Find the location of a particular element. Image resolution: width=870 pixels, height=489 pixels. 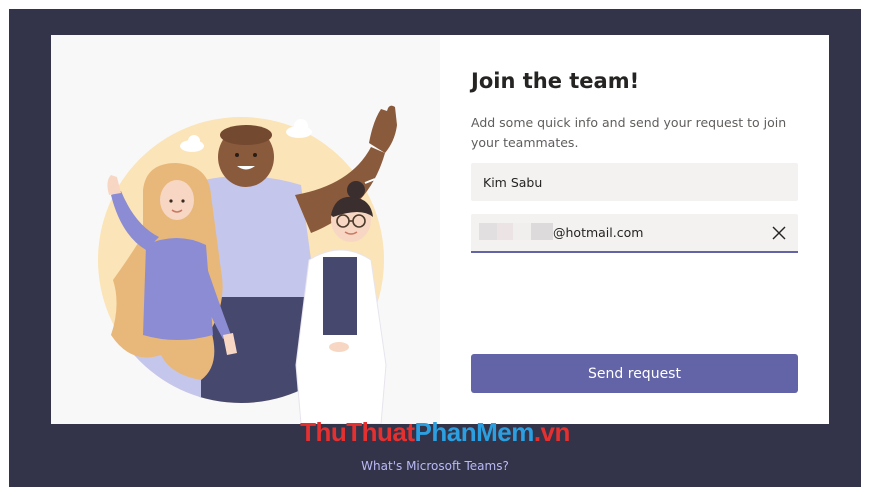

clear-email-button is located at coordinates (779, 233).